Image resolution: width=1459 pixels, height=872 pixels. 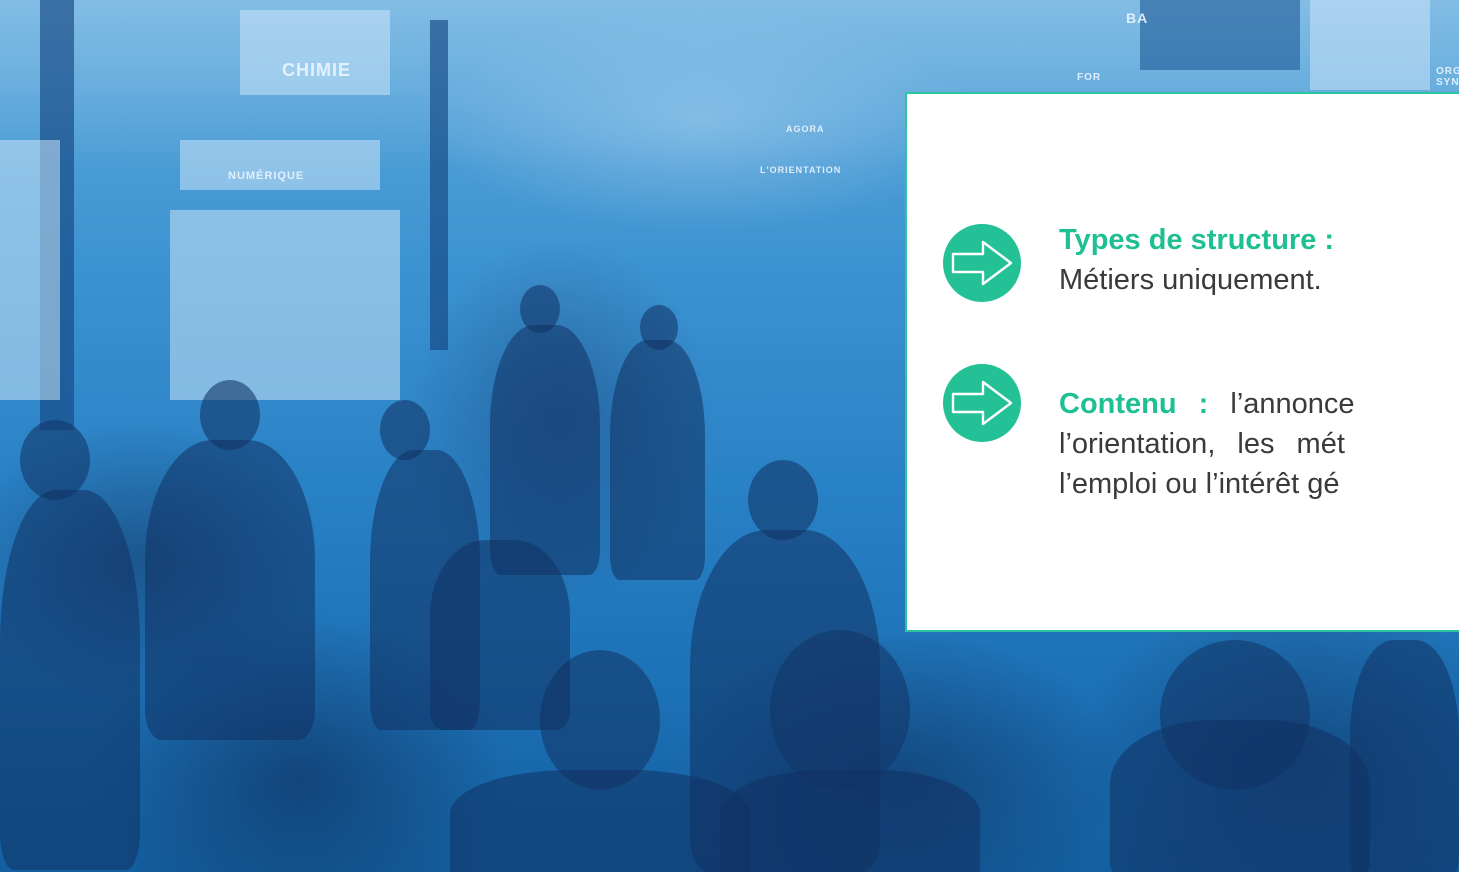 I want to click on item-label: Contenu :, so click(x=1134, y=404).